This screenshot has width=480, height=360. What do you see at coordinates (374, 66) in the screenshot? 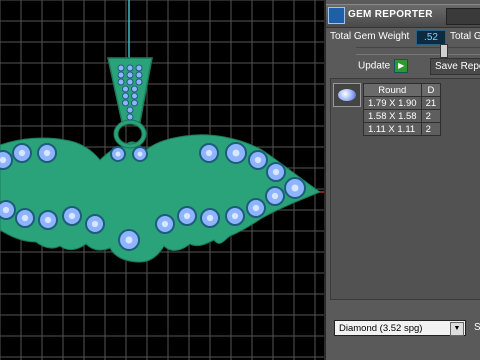
I see `update-label: Update` at bounding box center [374, 66].